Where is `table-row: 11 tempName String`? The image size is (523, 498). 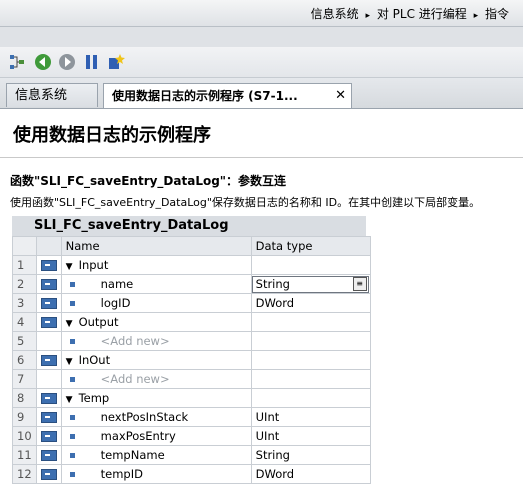
table-row: 11 tempName String is located at coordinates (191, 455).